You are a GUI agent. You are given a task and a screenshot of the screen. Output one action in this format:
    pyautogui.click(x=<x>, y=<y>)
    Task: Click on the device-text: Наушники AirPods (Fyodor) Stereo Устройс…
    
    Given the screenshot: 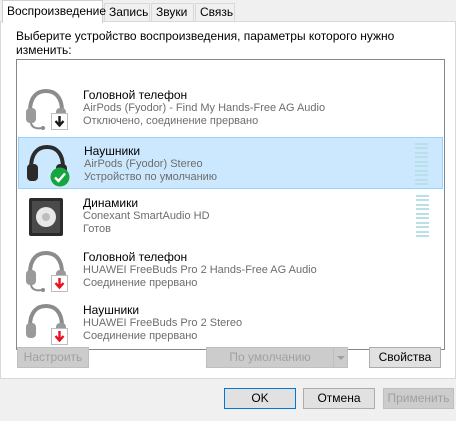 What is the action you would take?
    pyautogui.click(x=150, y=164)
    